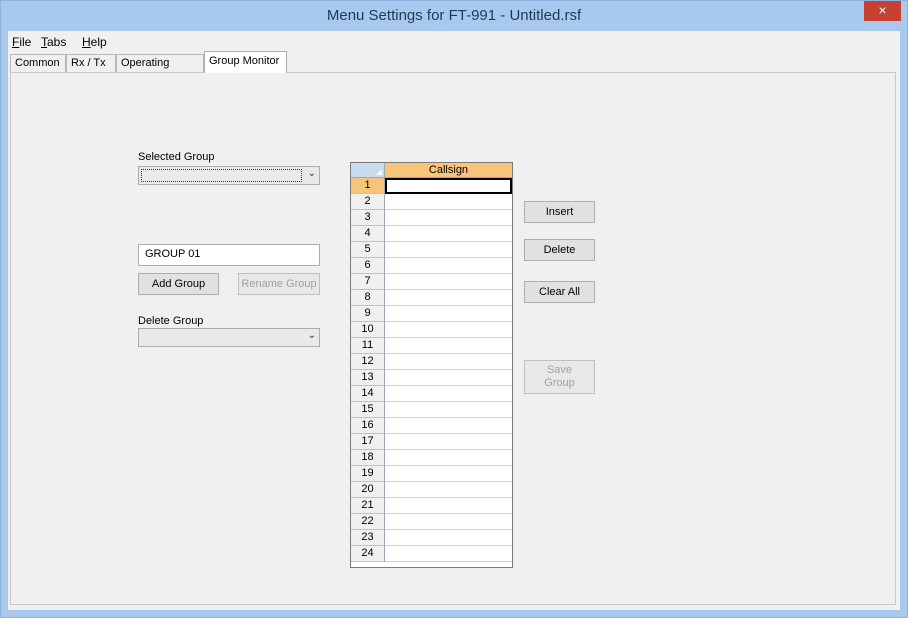  Describe the element at coordinates (229, 255) in the screenshot. I see `group-name-input: GROUP 01` at that location.